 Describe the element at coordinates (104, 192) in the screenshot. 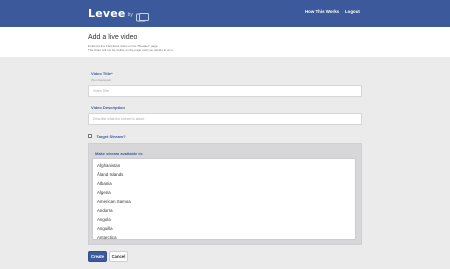

I see `list-item: Algeria` at that location.